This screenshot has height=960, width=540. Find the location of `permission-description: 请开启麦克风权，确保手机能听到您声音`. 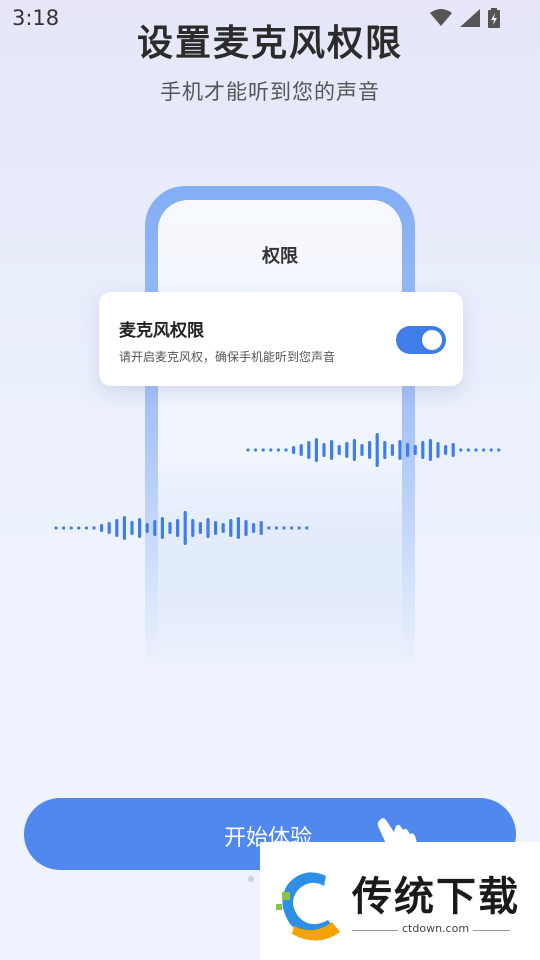

permission-description: 请开启麦克风权，确保手机能听到您声音 is located at coordinates (227, 357).